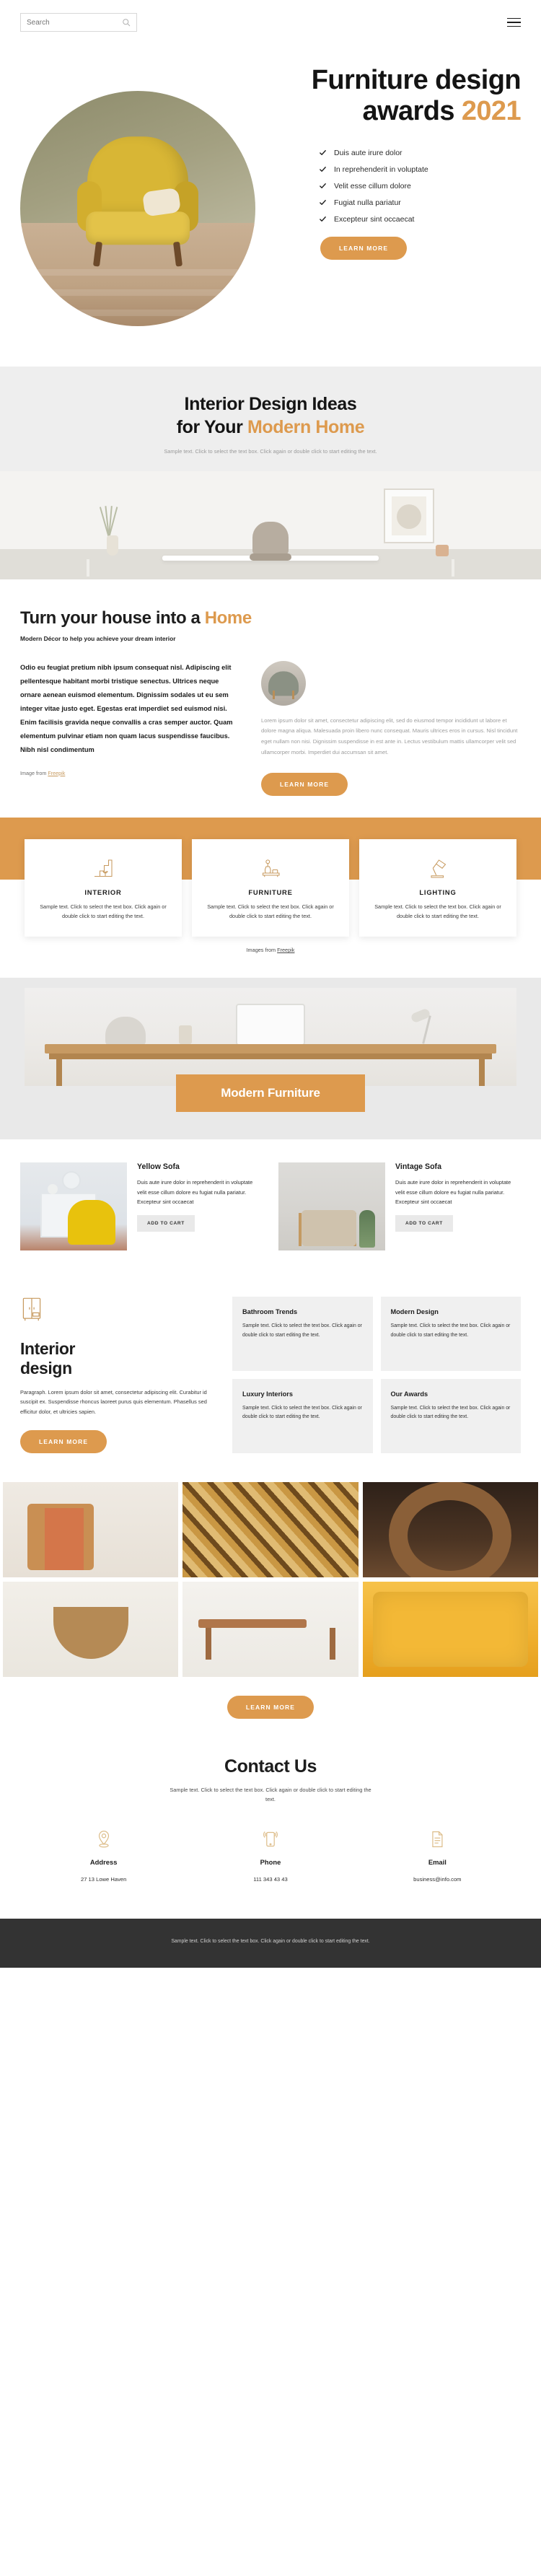  Describe the element at coordinates (420, 186) in the screenshot. I see `list-item: Velit esse cillum dolore` at that location.